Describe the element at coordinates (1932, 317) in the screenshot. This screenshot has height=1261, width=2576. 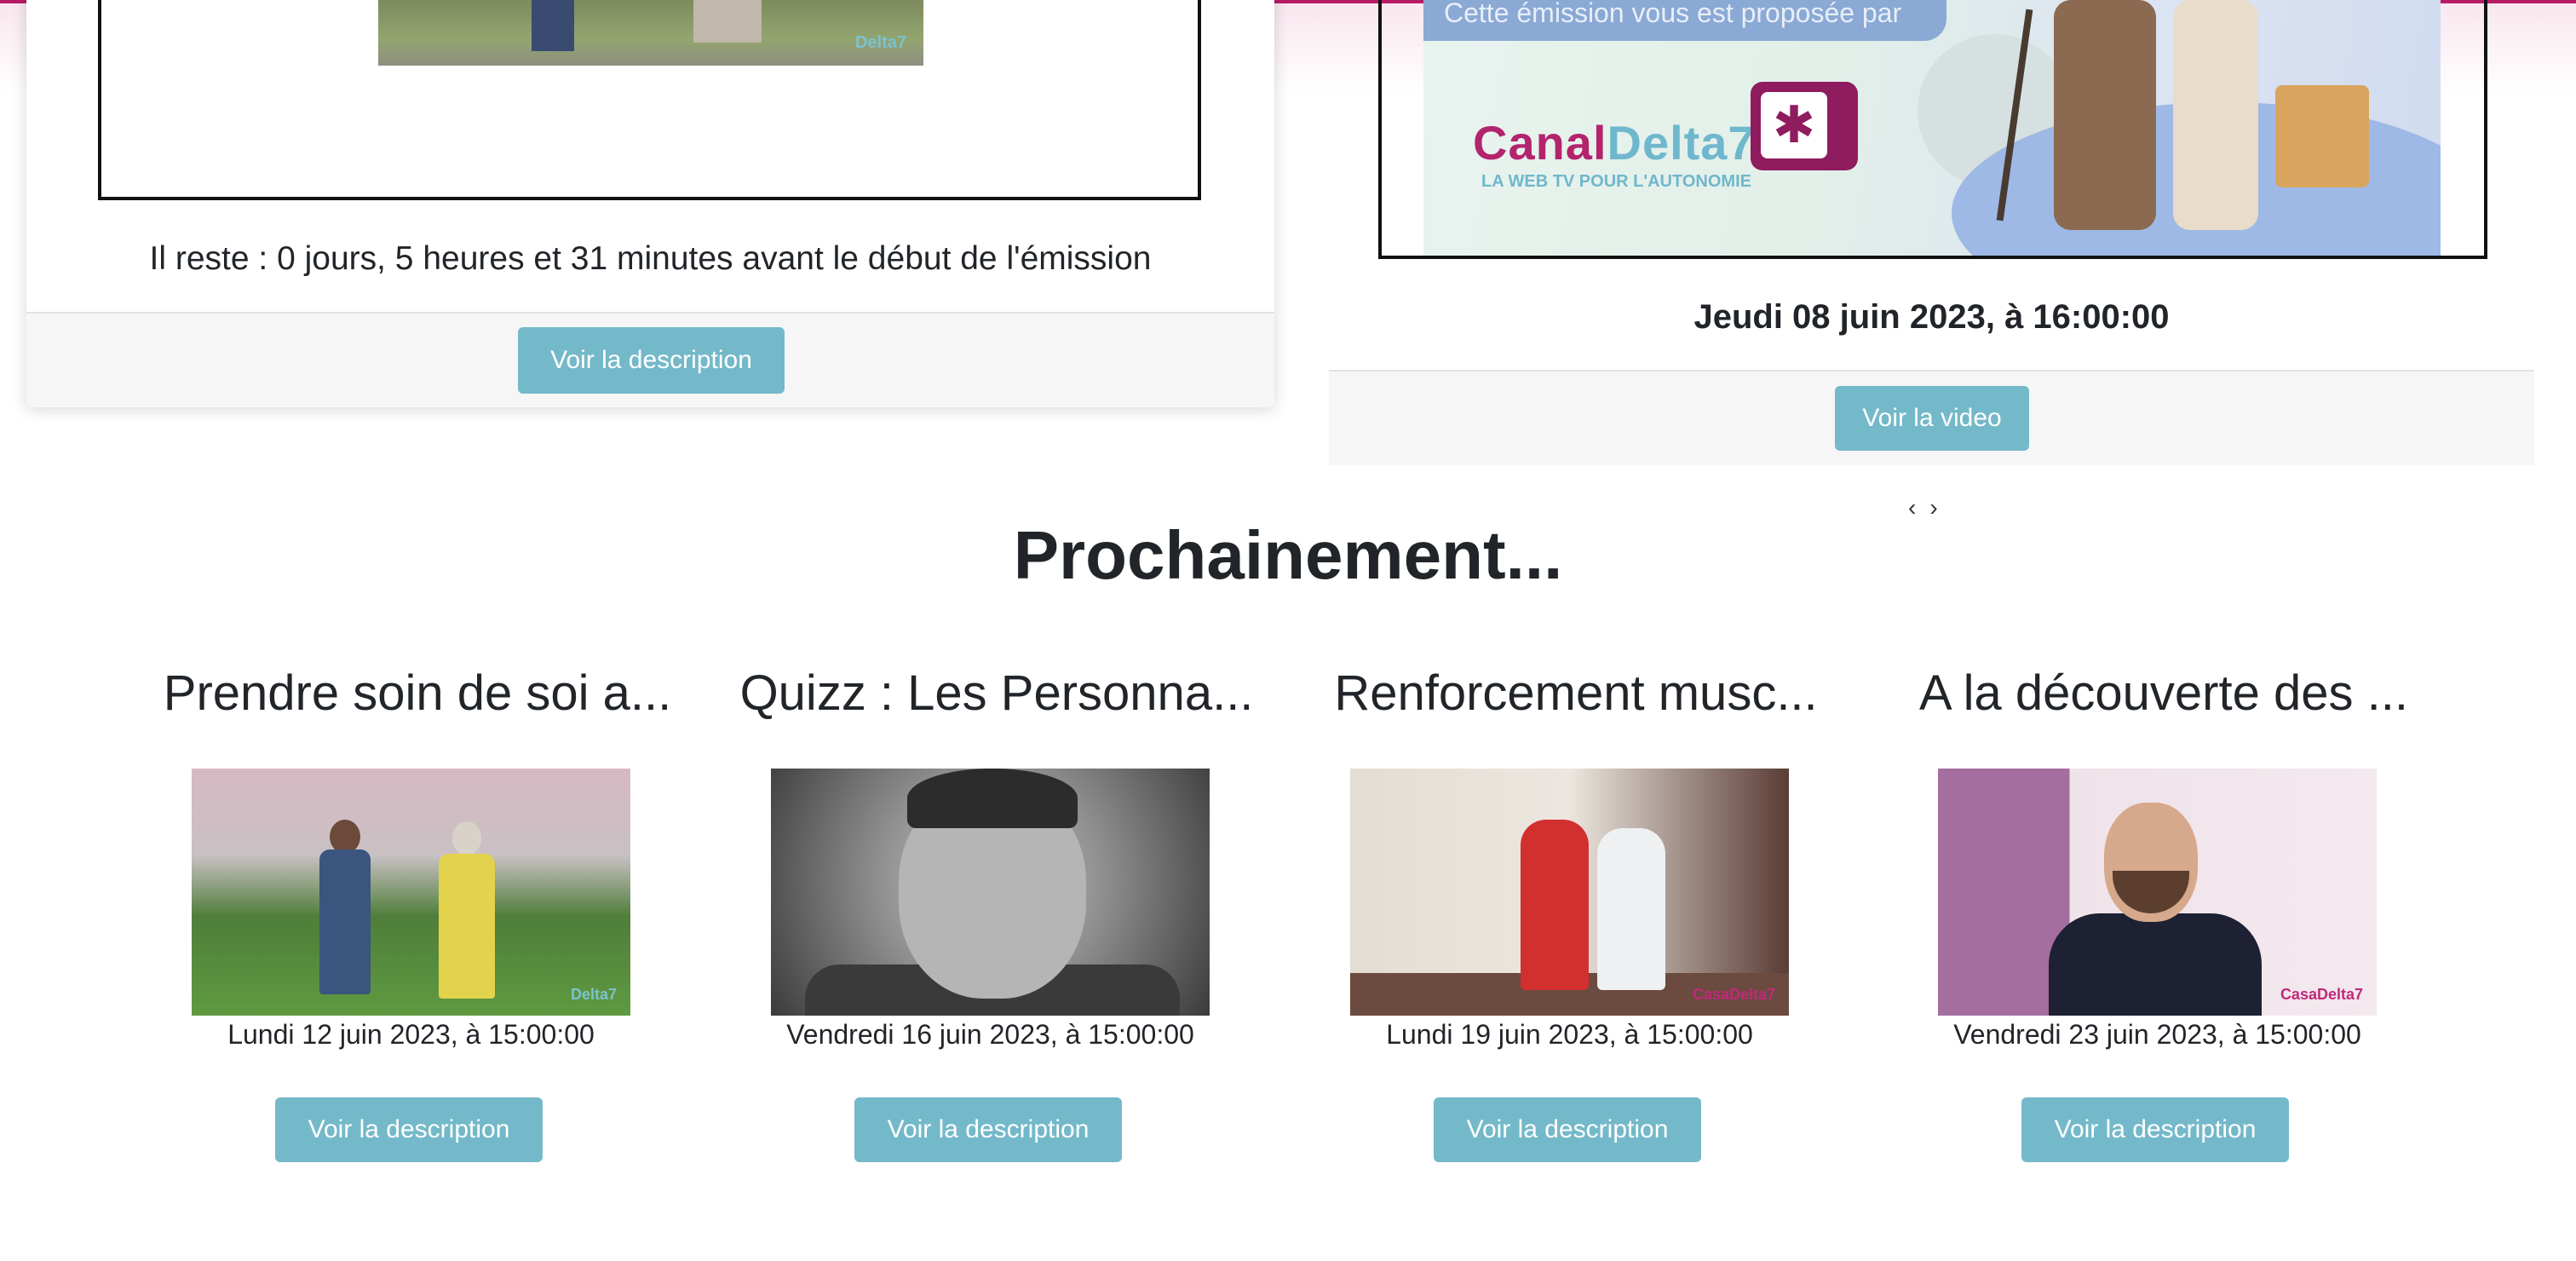
I see `show-date: Jeudi 08 juin 2023, à 16:00:00` at that location.